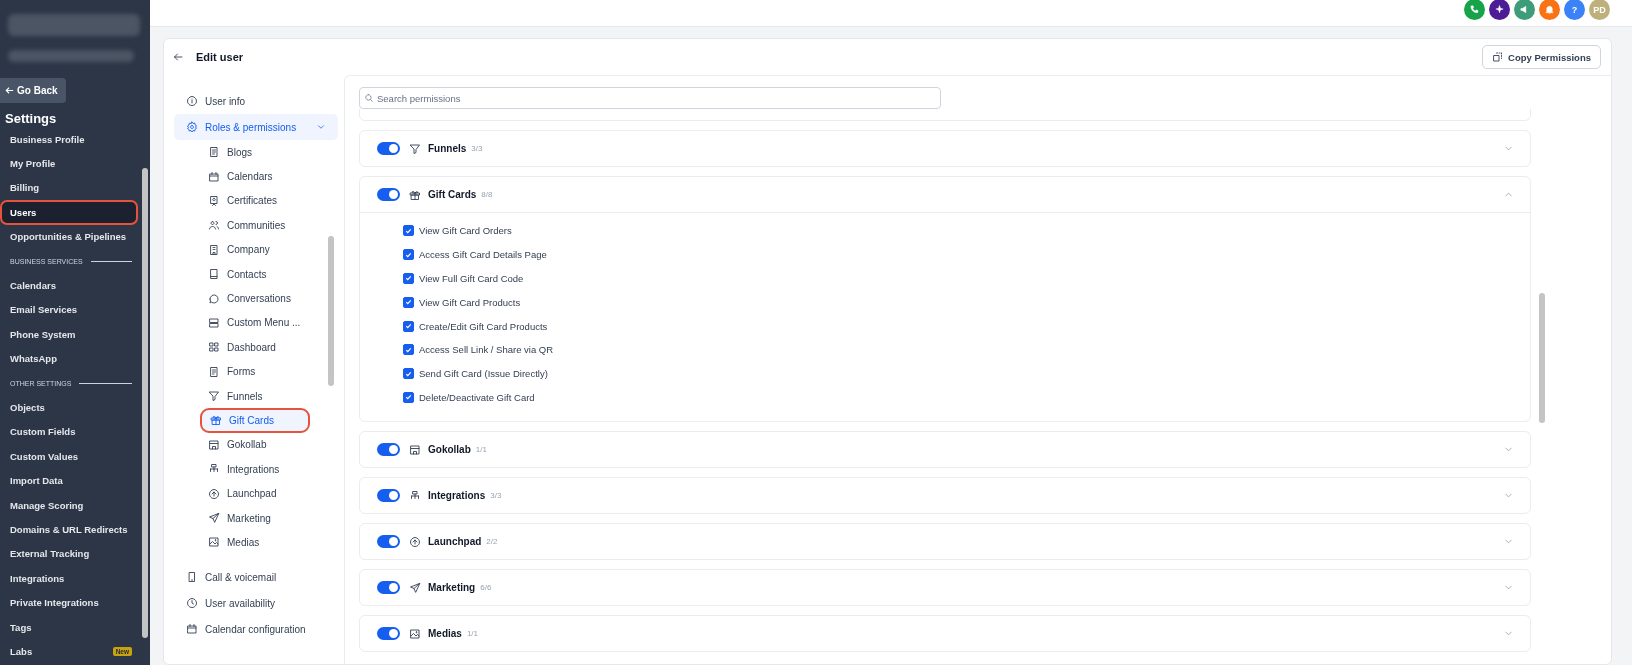 The width and height of the screenshot is (1632, 665). I want to click on sidebar-item: Billing, so click(69, 188).